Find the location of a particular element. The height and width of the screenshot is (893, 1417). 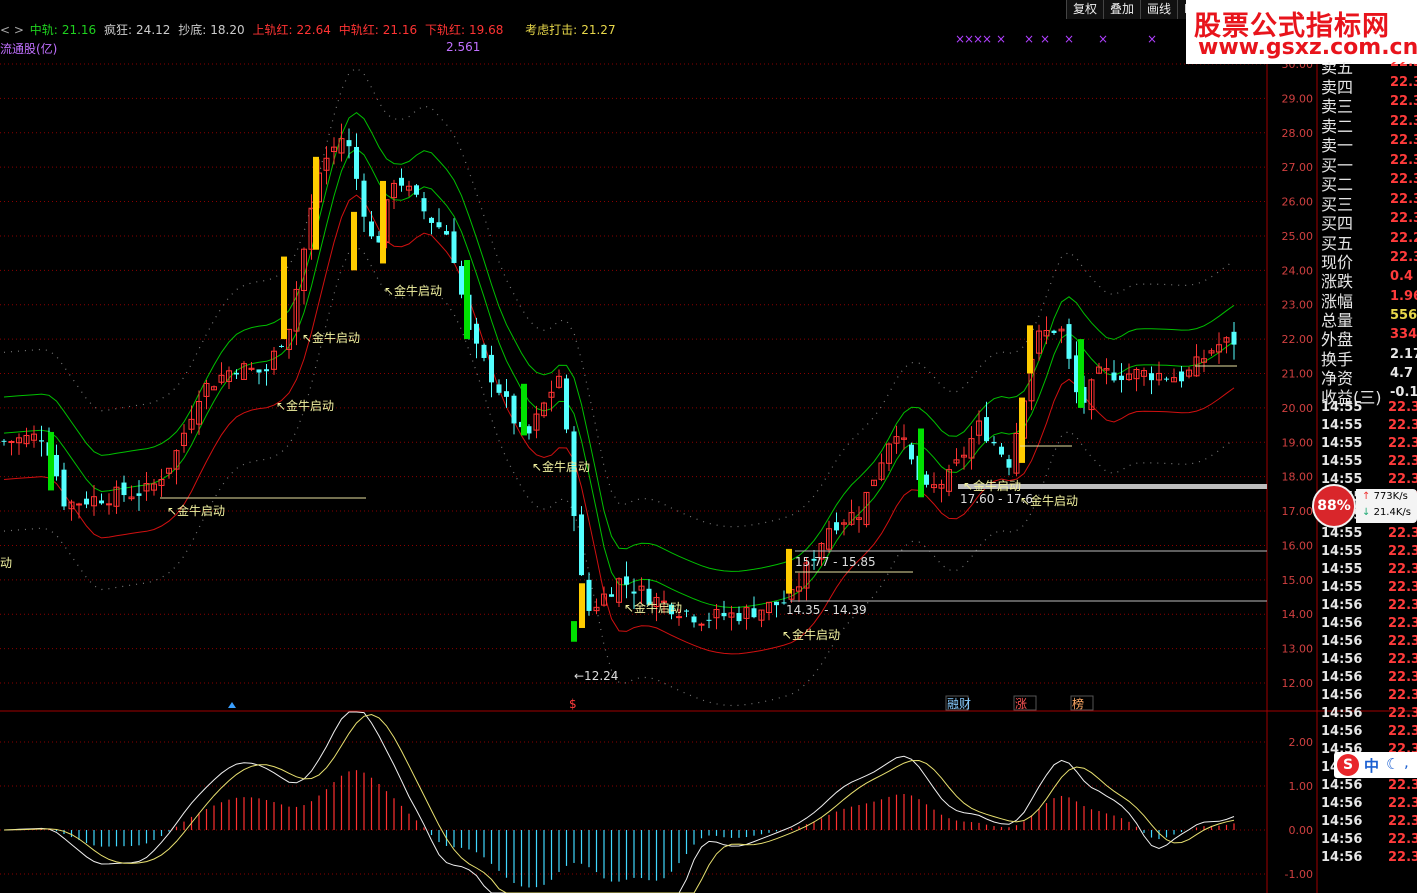

quote-value: 1.96 is located at coordinates (1403, 296).